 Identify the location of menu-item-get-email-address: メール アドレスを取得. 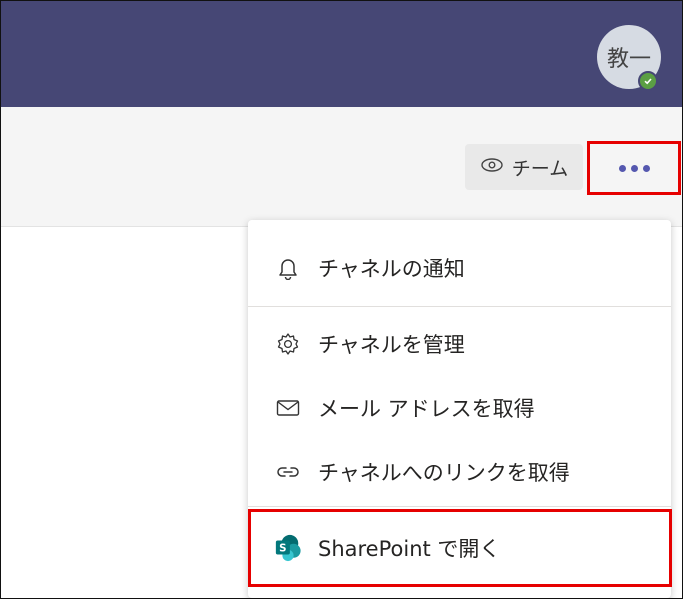
(459, 408).